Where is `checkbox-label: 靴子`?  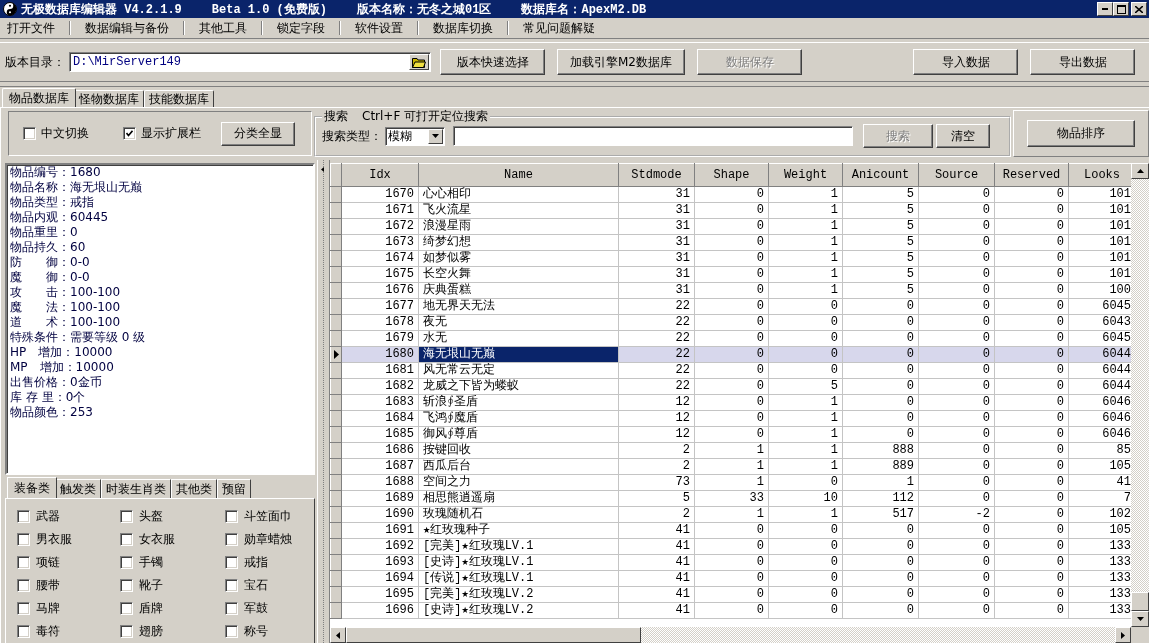 checkbox-label: 靴子 is located at coordinates (151, 585).